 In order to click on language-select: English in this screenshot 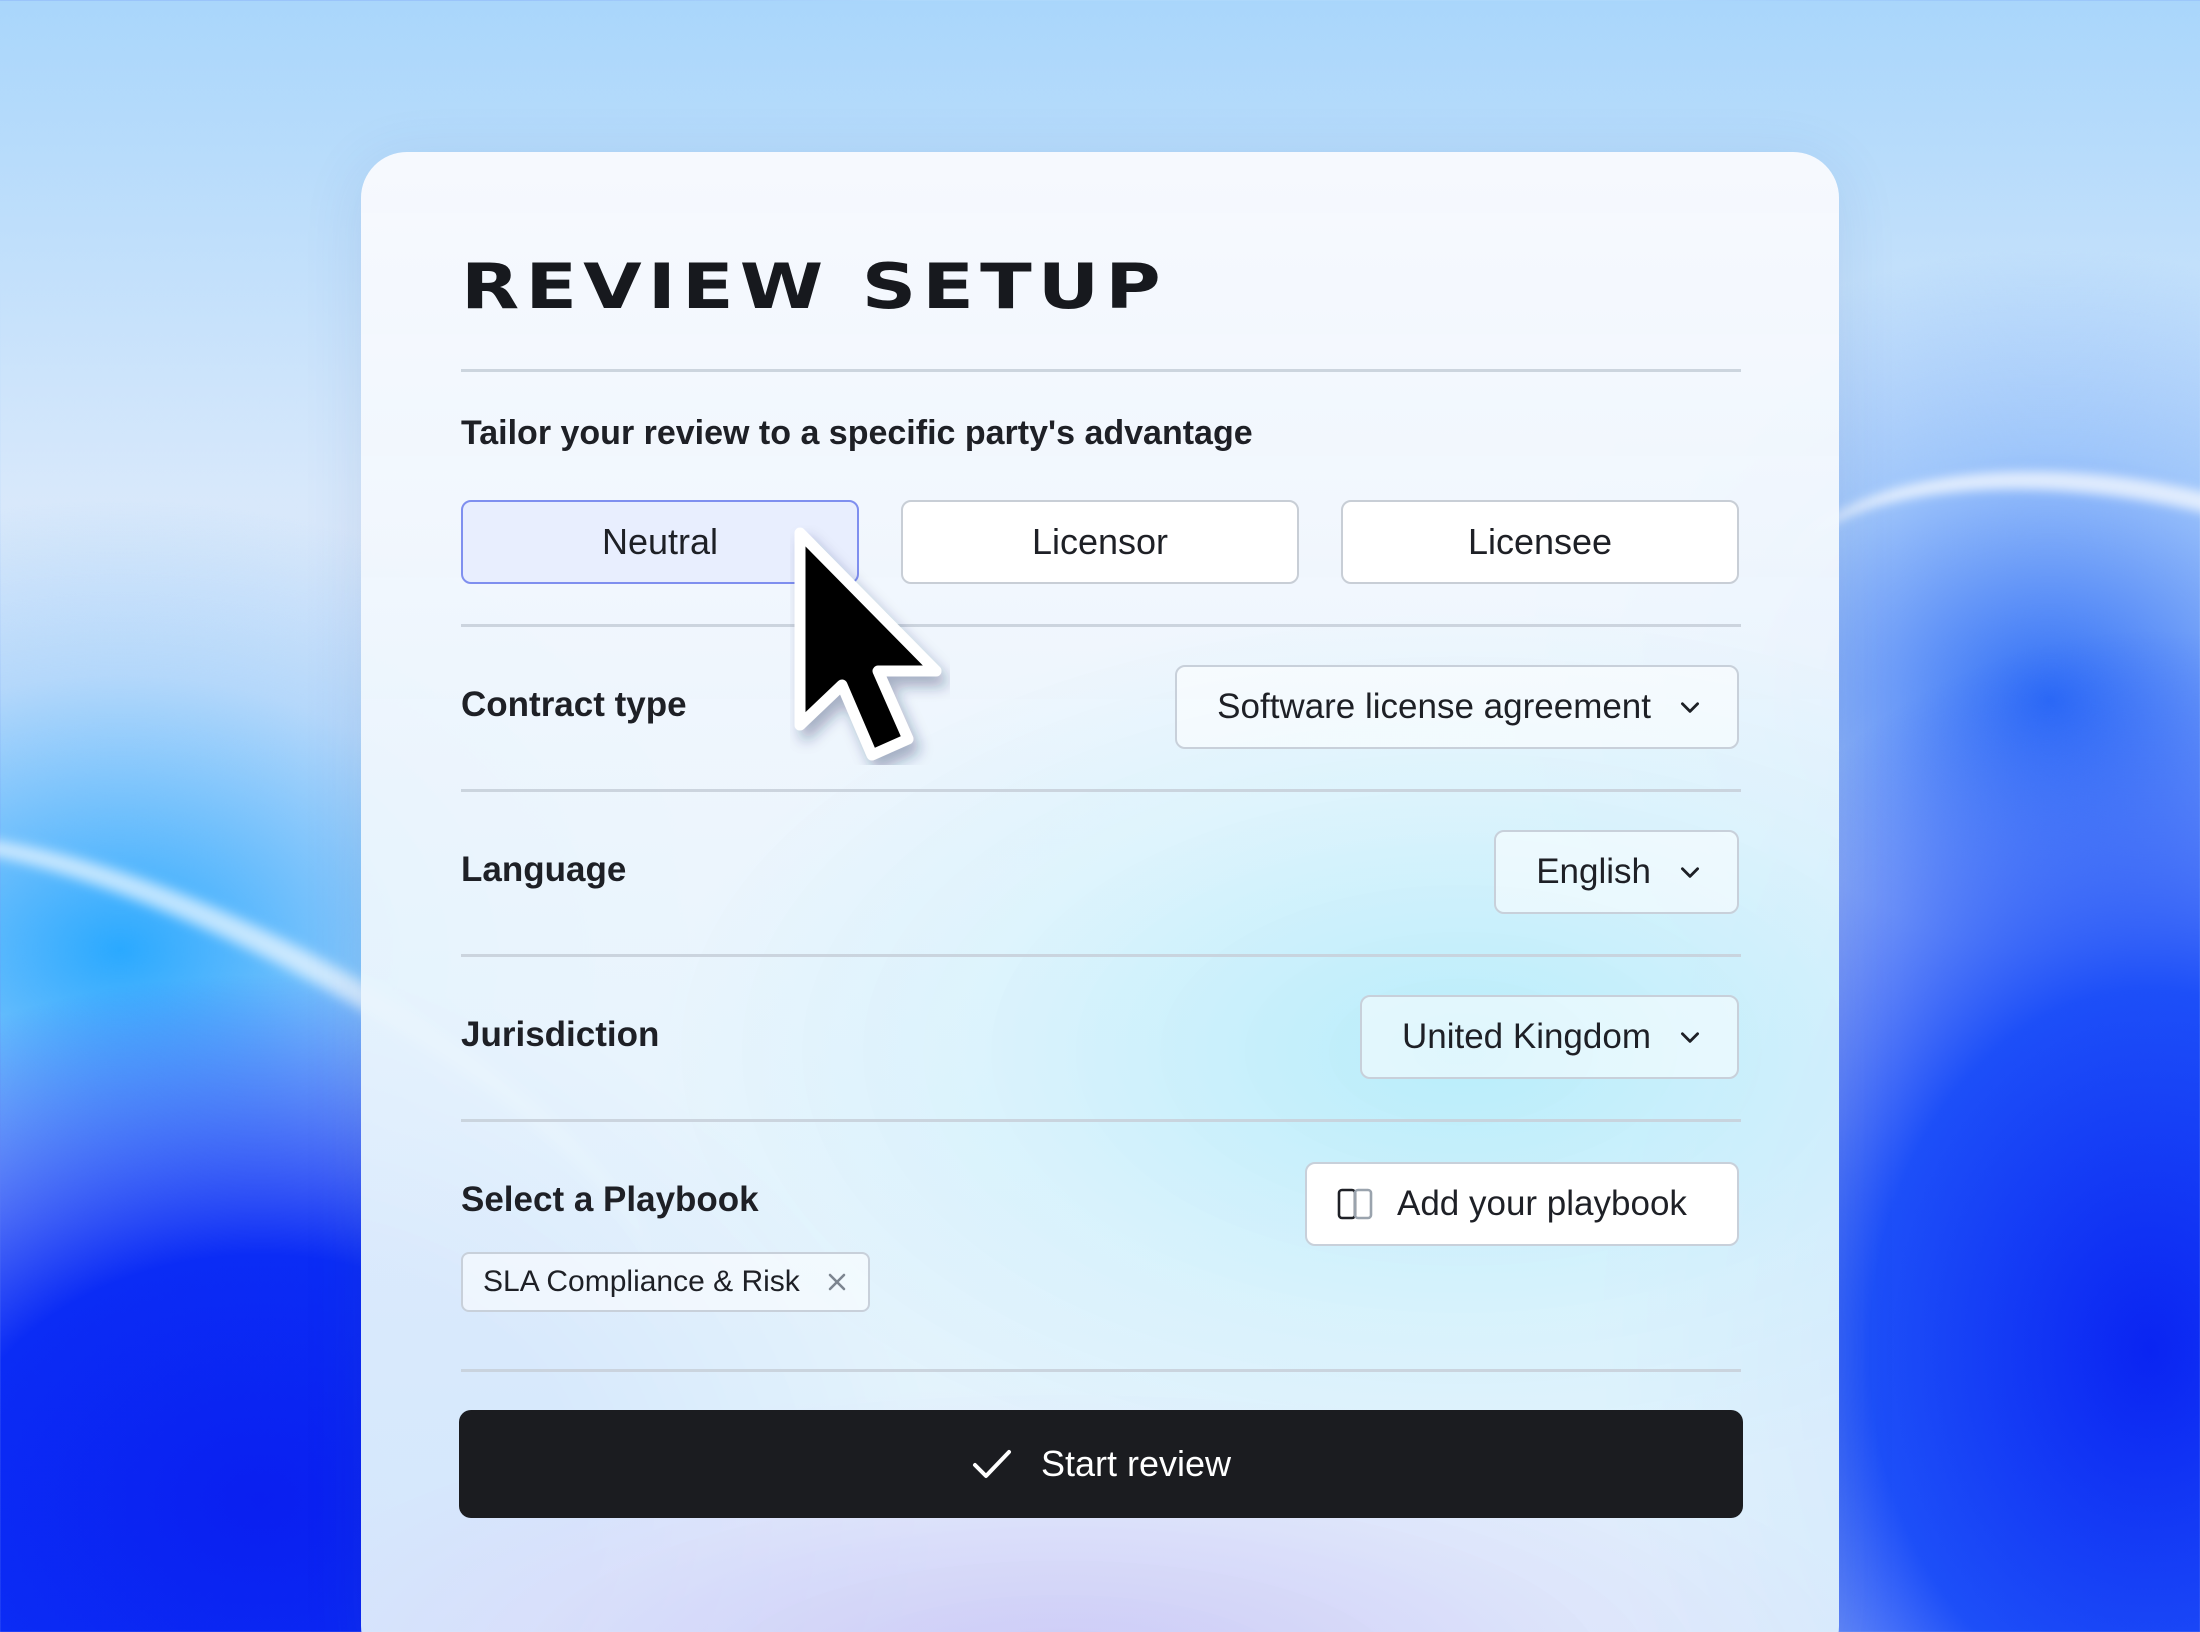, I will do `click(1616, 872)`.